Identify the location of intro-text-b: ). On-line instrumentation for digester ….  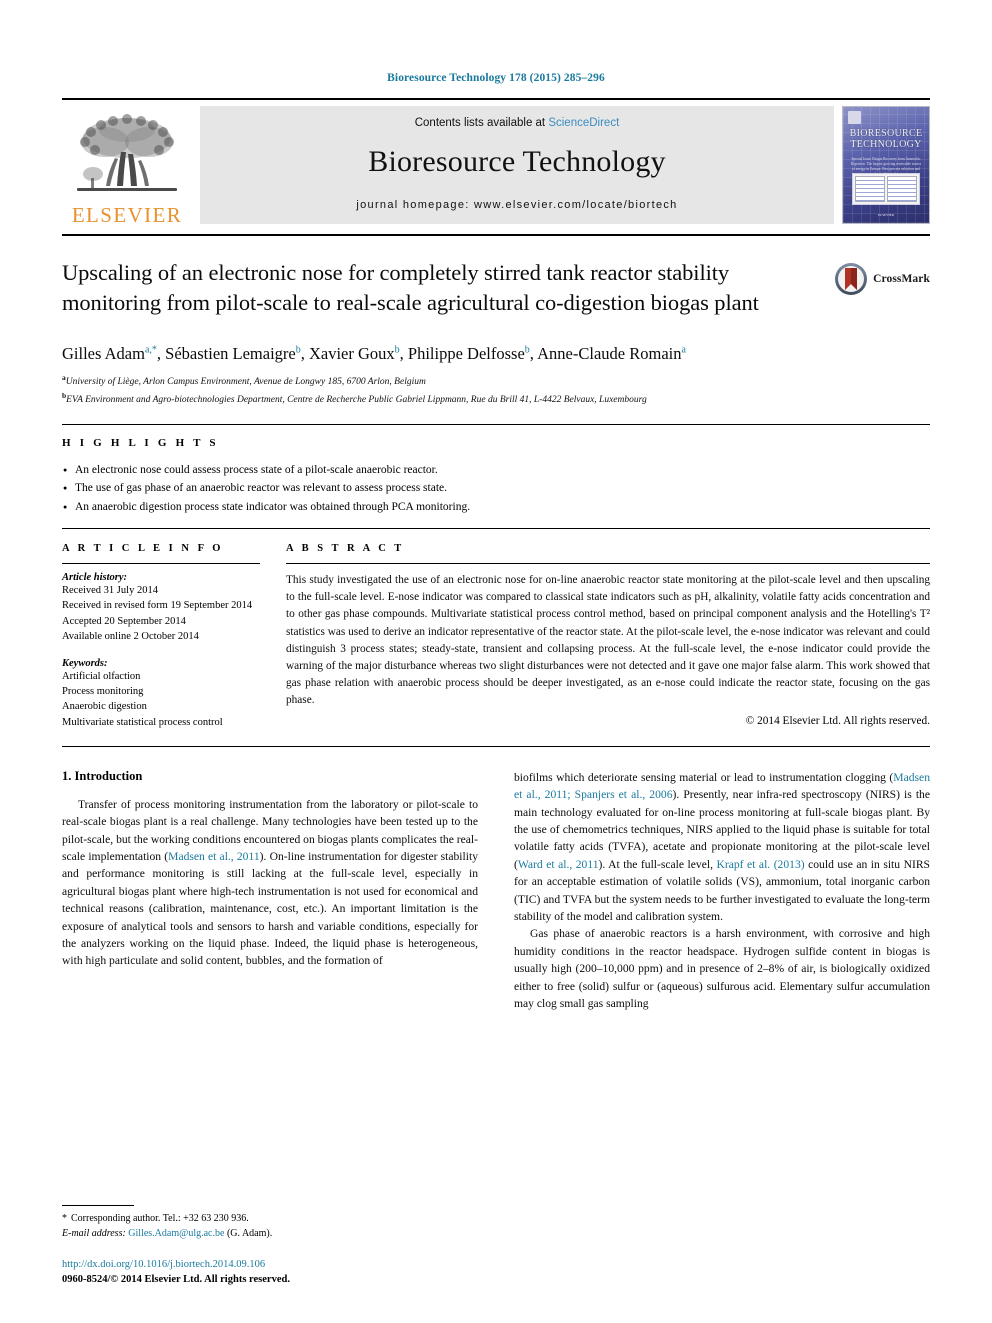
(270, 909).